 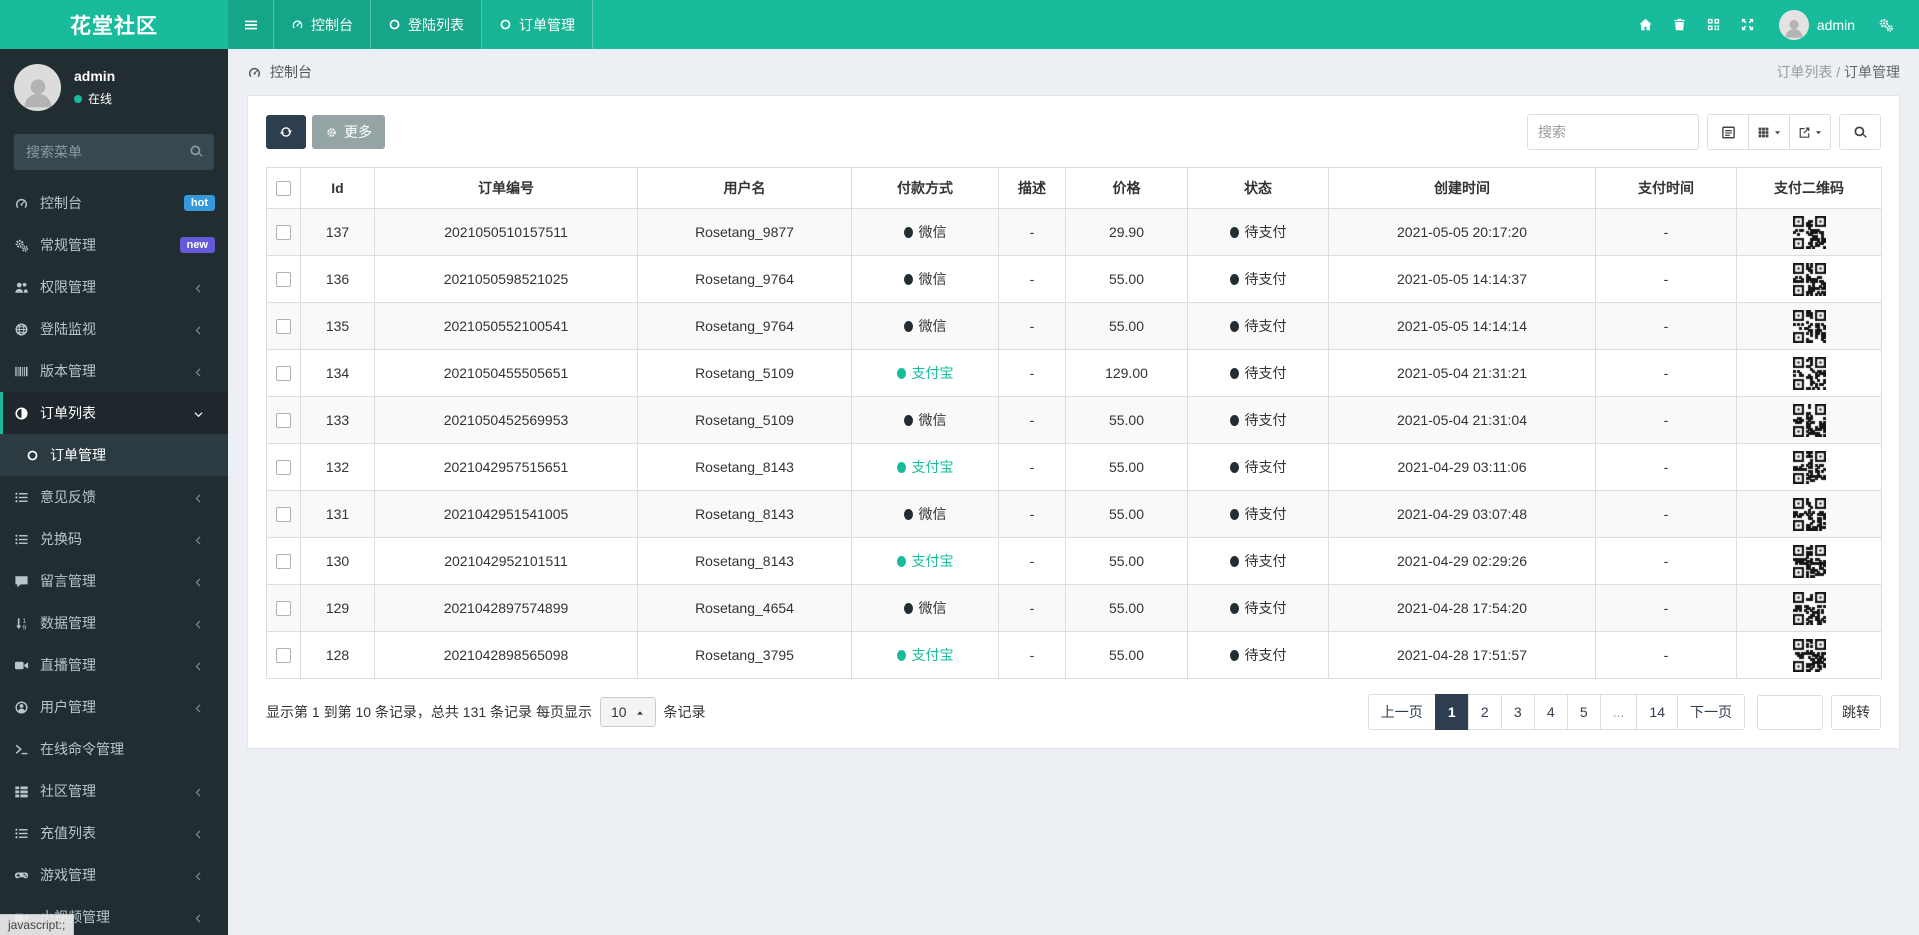 I want to click on sidebar-item-1: 控制台 hot, so click(x=114, y=203).